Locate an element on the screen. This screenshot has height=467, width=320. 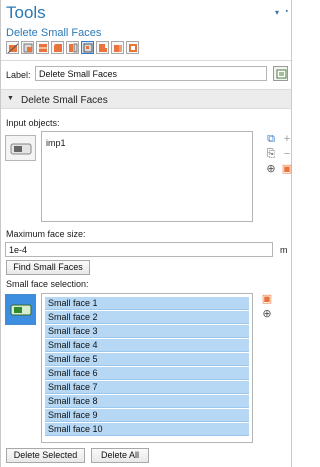
max-face-size-field is located at coordinates (139, 249).